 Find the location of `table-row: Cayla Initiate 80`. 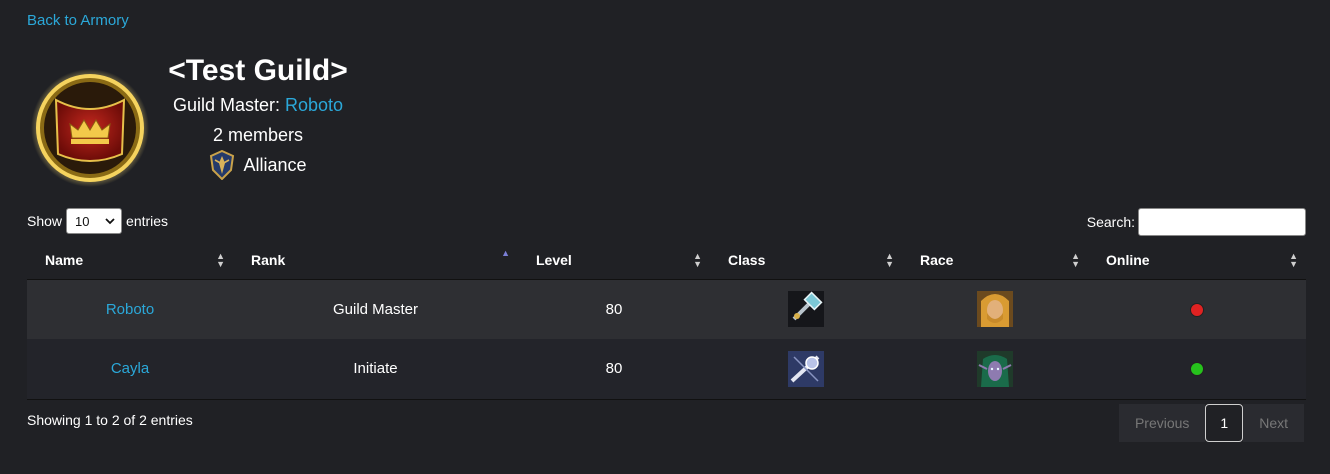

table-row: Cayla Initiate 80 is located at coordinates (666, 369).